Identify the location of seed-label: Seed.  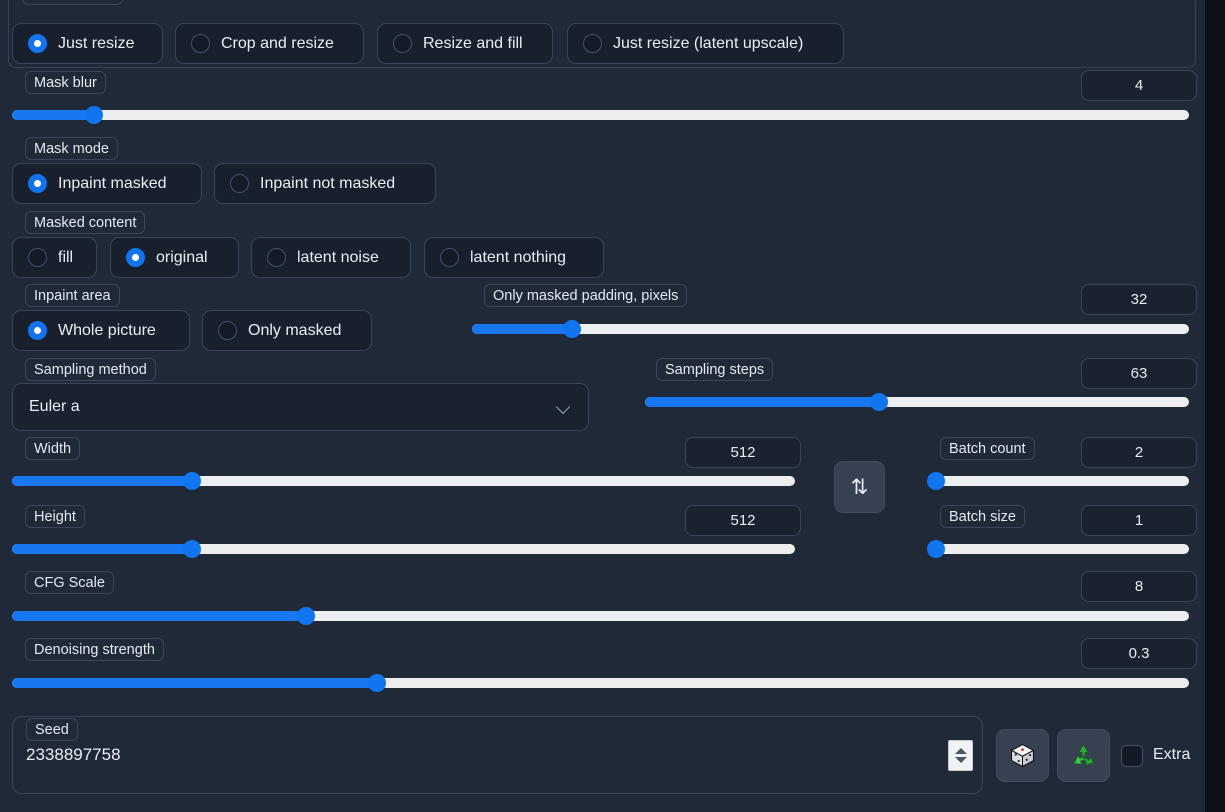
(52, 729).